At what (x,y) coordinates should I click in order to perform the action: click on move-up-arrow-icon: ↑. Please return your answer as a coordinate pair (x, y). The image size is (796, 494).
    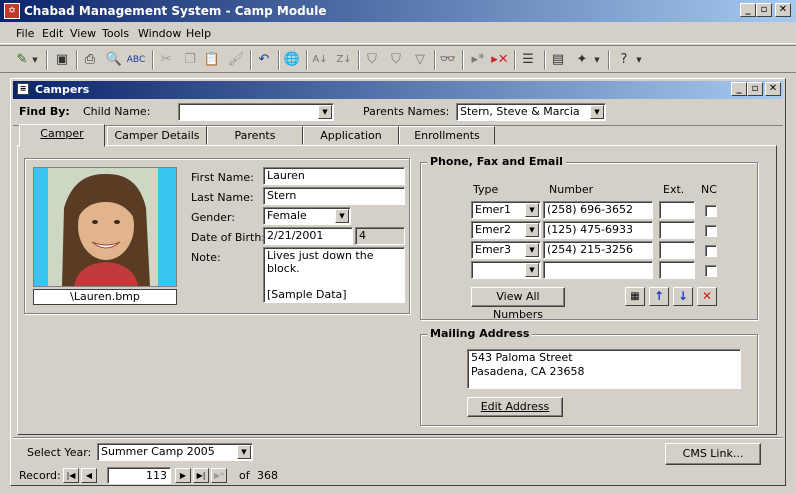
    Looking at the image, I should click on (659, 296).